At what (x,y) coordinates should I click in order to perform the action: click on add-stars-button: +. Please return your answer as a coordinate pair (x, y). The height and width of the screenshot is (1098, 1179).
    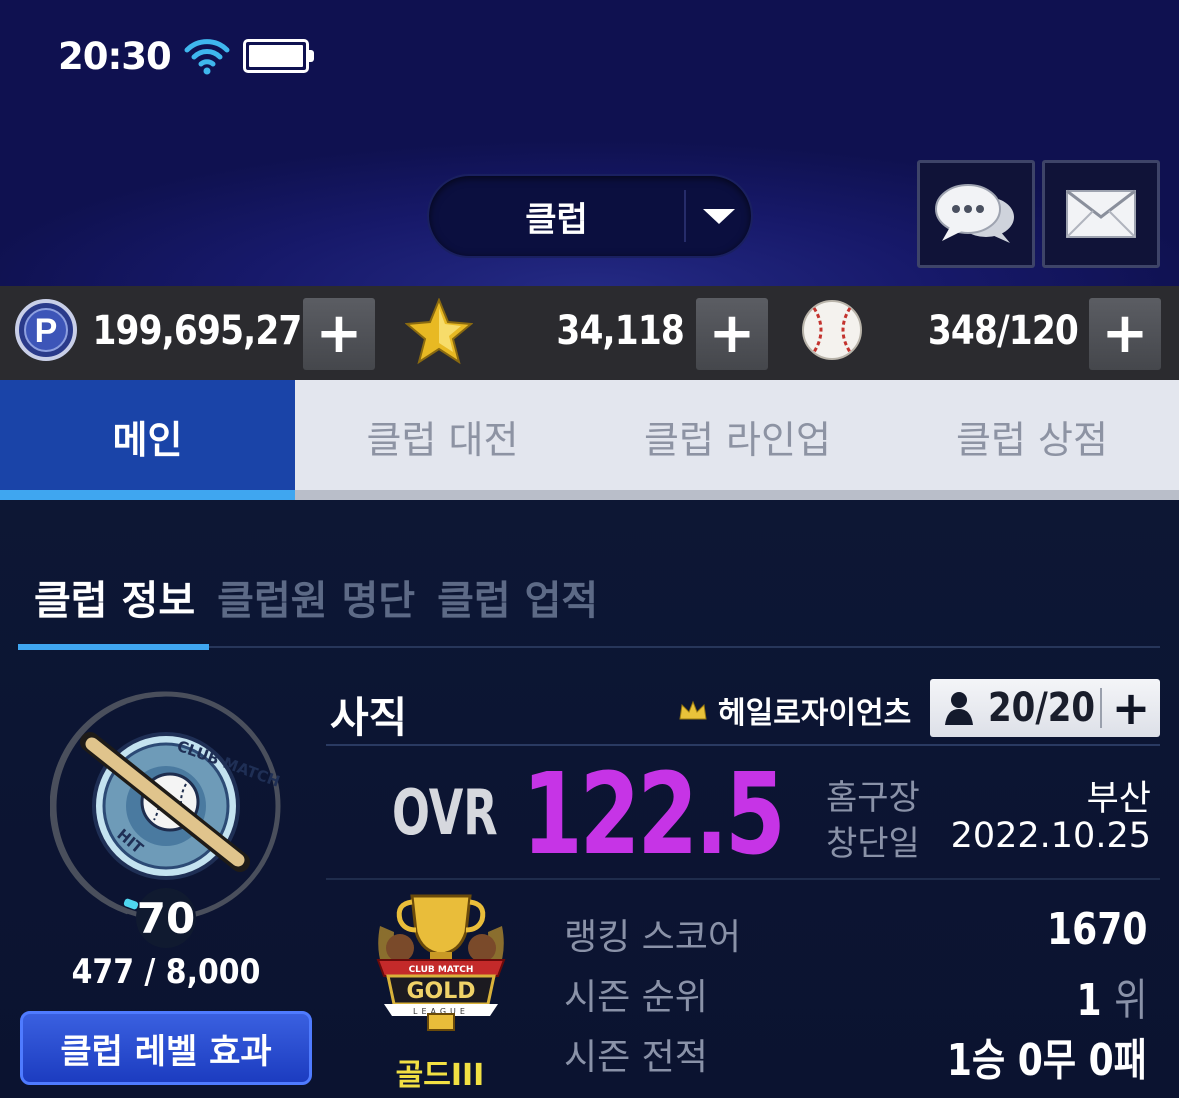
    Looking at the image, I should click on (732, 334).